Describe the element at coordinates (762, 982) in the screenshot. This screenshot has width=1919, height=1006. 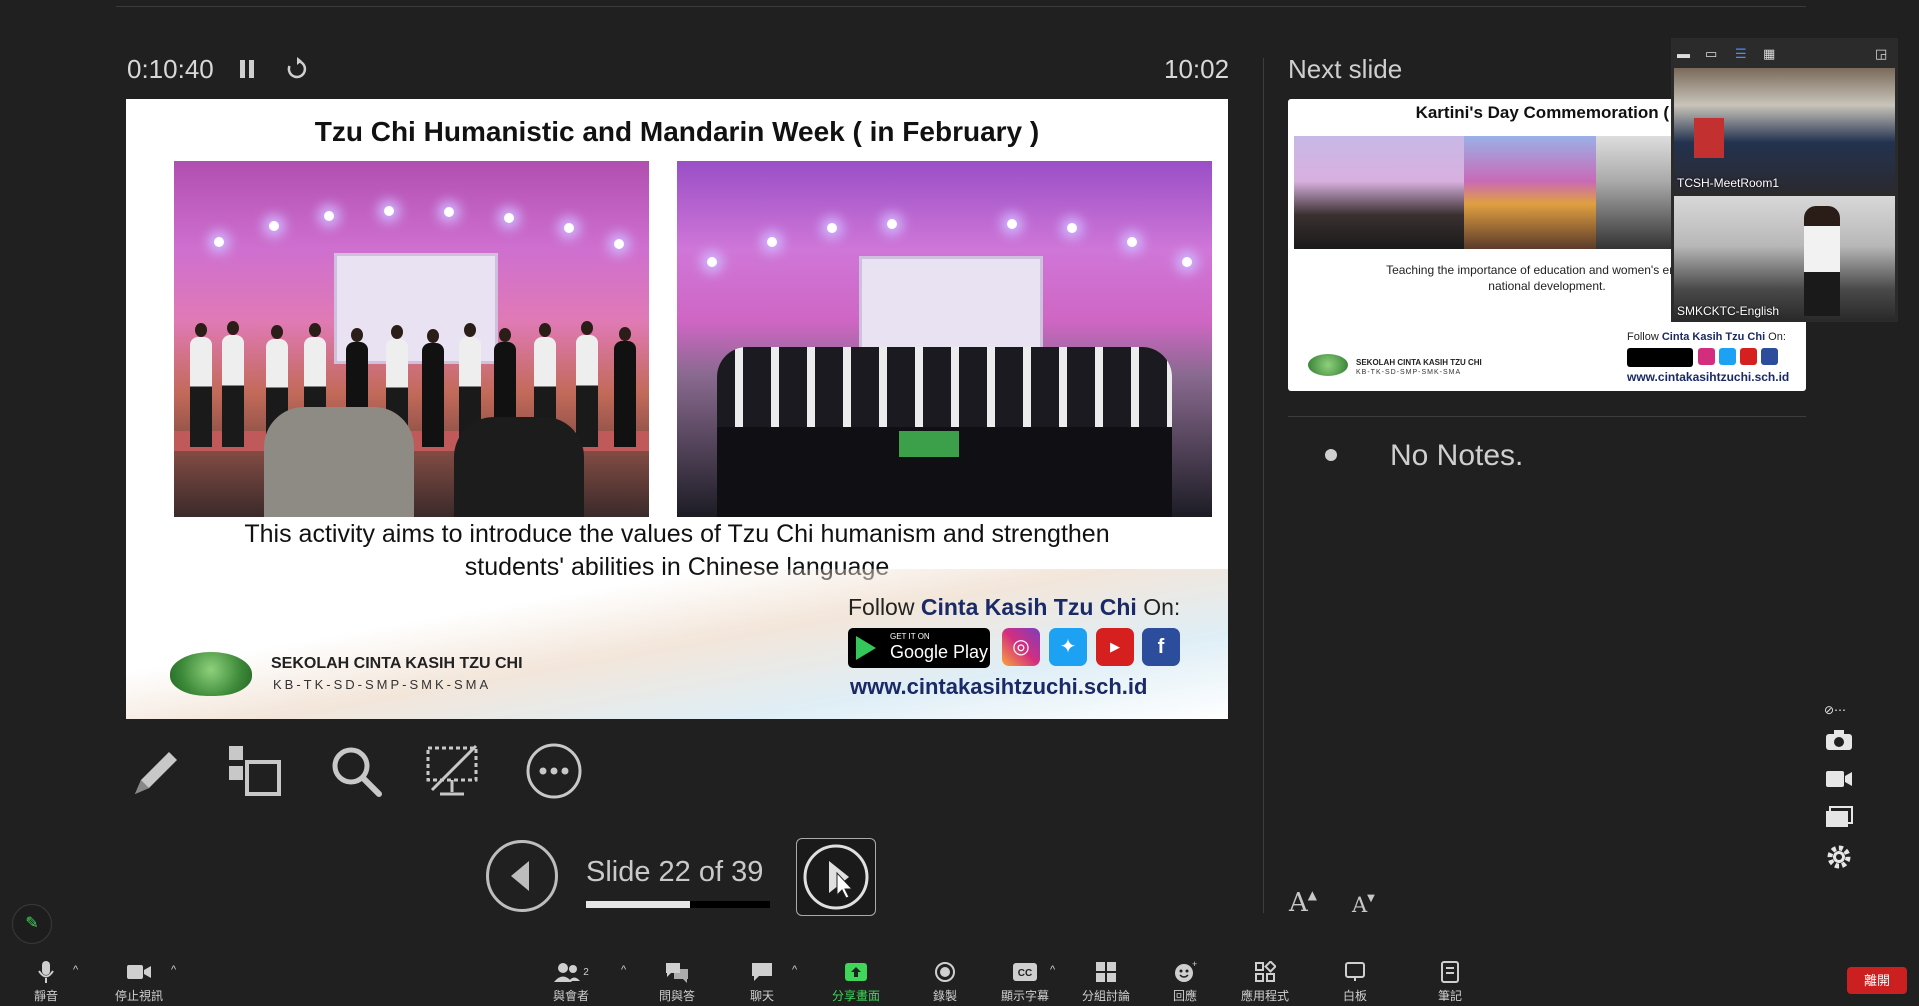
I see `chat-button: 聊天` at that location.